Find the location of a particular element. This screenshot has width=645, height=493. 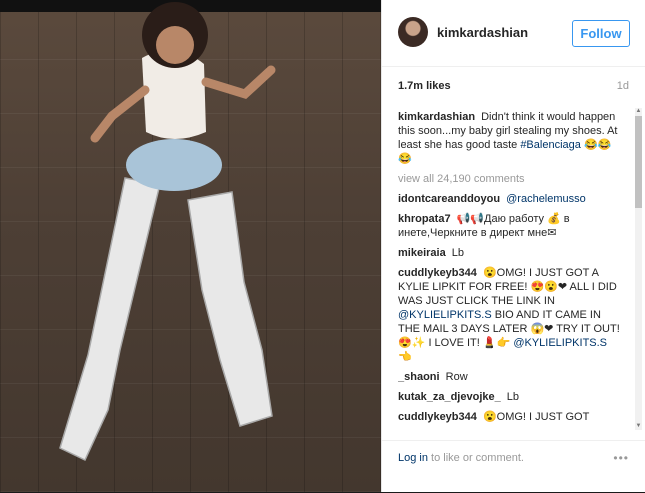

comment-text: 👈 is located at coordinates (405, 357).